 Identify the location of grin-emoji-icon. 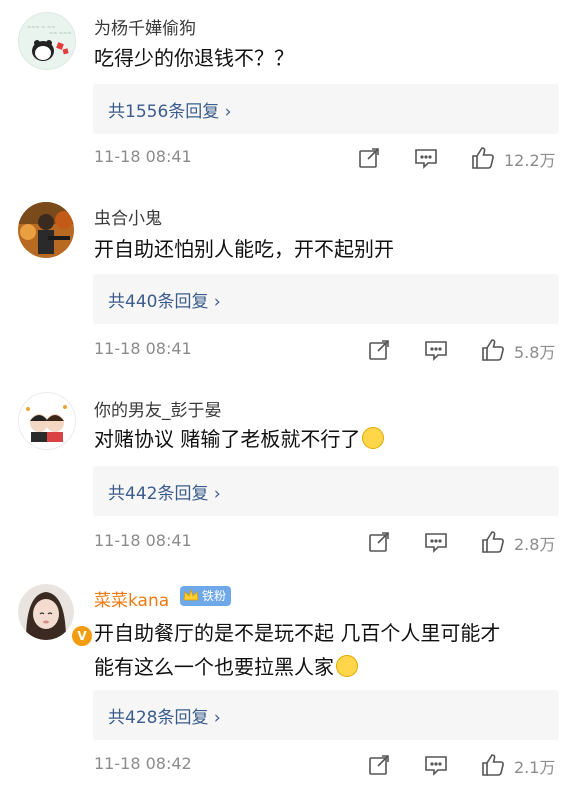
(347, 666).